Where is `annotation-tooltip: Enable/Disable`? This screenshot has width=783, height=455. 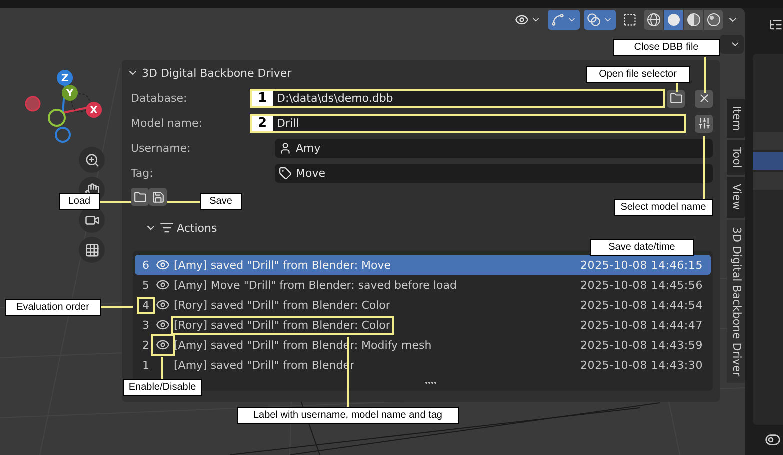
annotation-tooltip: Enable/Disable is located at coordinates (162, 387).